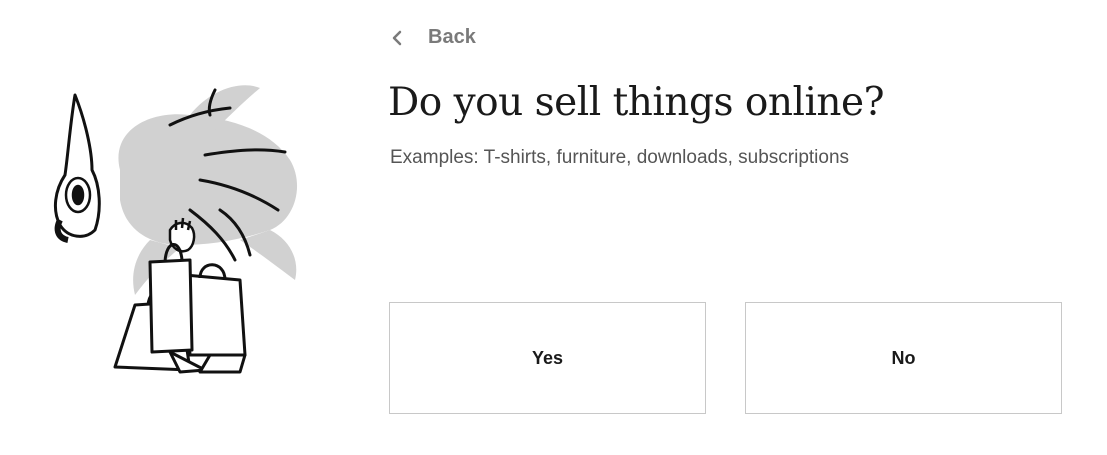 The height and width of the screenshot is (455, 1107). What do you see at coordinates (452, 37) in the screenshot?
I see `back-label: Back` at bounding box center [452, 37].